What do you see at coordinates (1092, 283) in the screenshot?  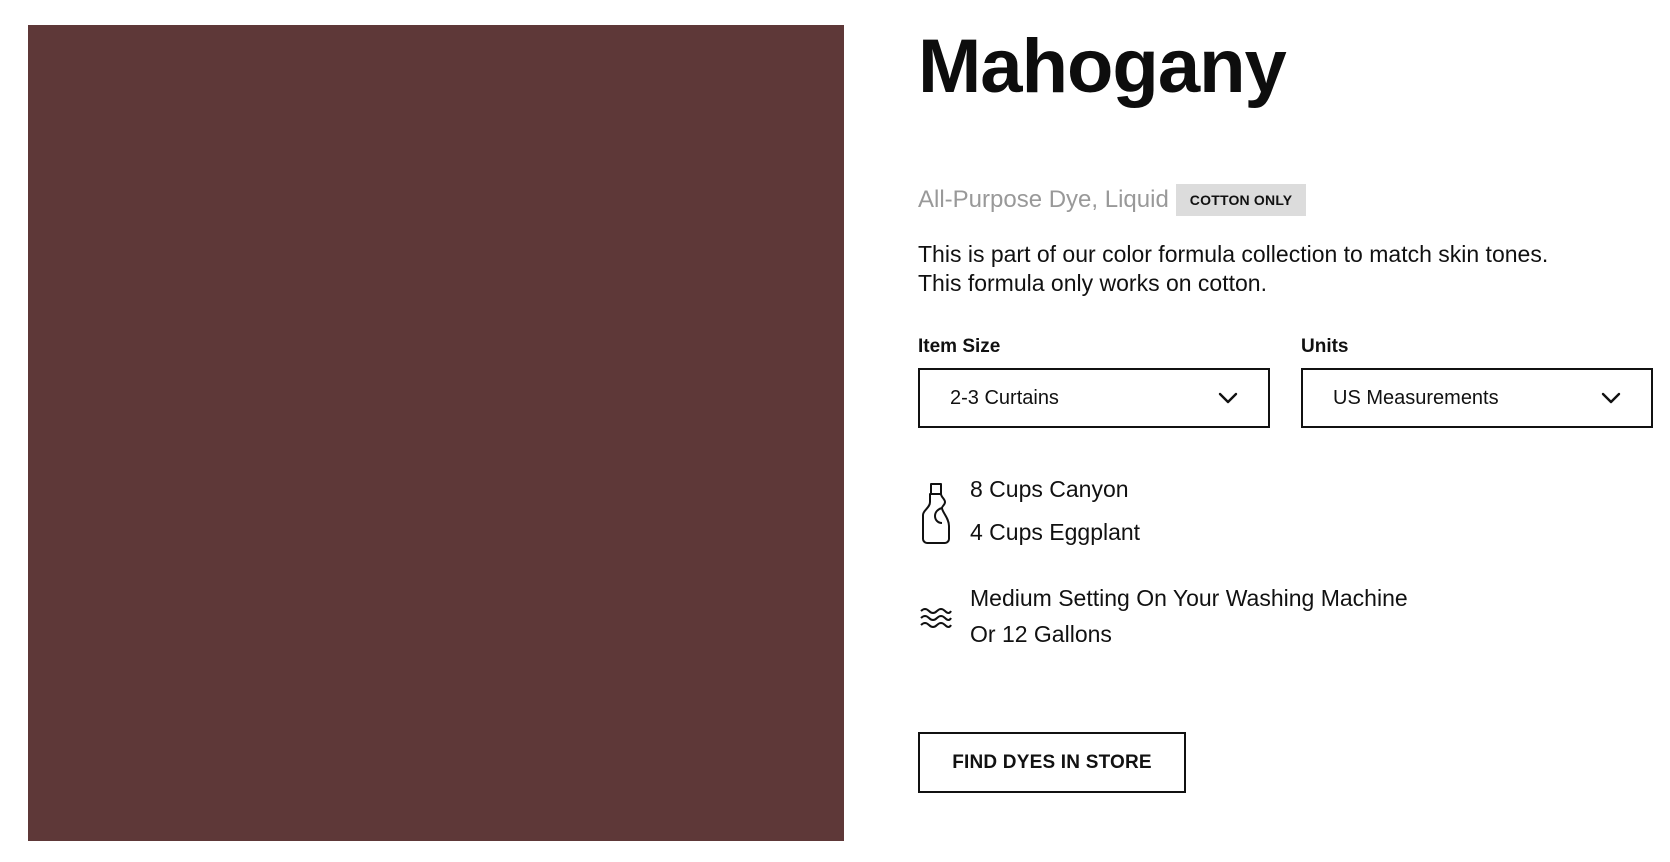 I see `description-line: This formula only works on cotton.` at bounding box center [1092, 283].